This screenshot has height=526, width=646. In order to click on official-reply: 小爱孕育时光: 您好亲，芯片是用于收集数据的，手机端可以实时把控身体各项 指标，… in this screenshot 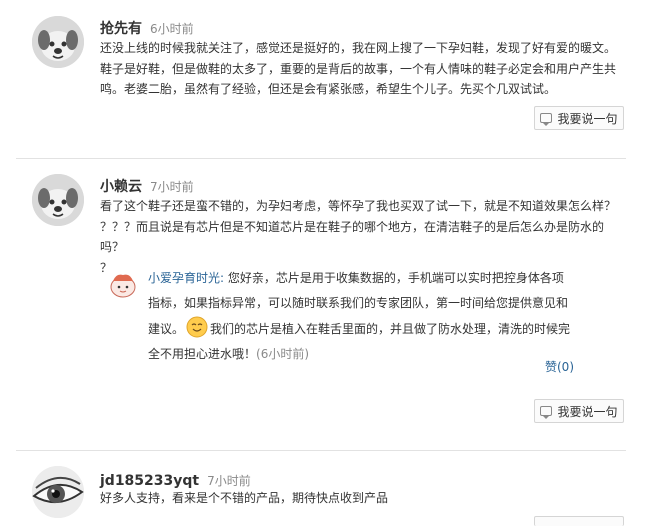, I will do `click(352, 318)`.